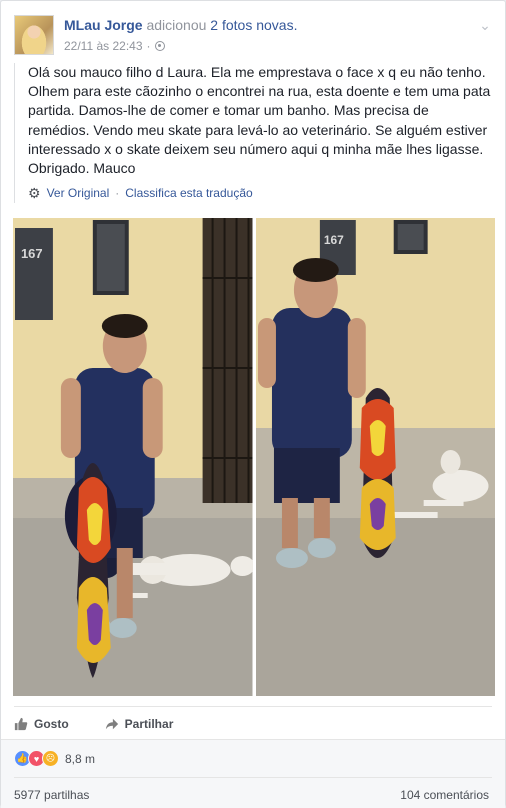  I want to click on action-prefix: adicionou, so click(176, 25).